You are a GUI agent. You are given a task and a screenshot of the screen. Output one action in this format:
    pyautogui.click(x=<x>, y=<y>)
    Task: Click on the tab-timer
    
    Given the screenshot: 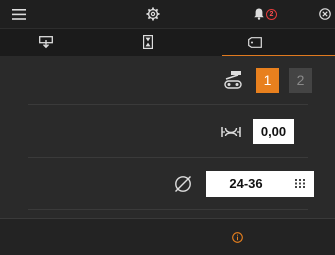 What is the action you would take?
    pyautogui.click(x=166, y=43)
    